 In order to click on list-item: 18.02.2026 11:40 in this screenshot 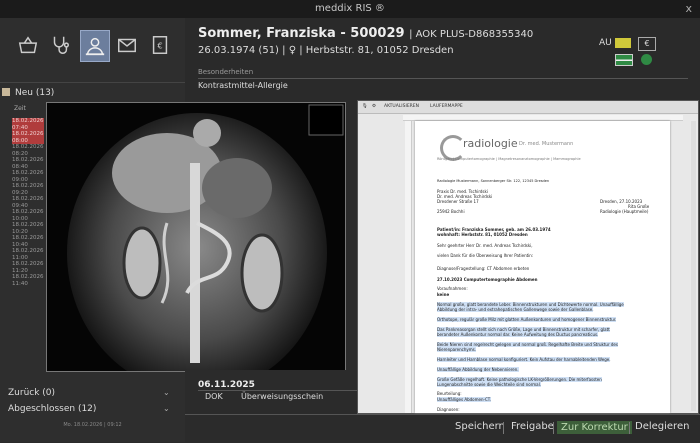, I will do `click(28, 280)`.